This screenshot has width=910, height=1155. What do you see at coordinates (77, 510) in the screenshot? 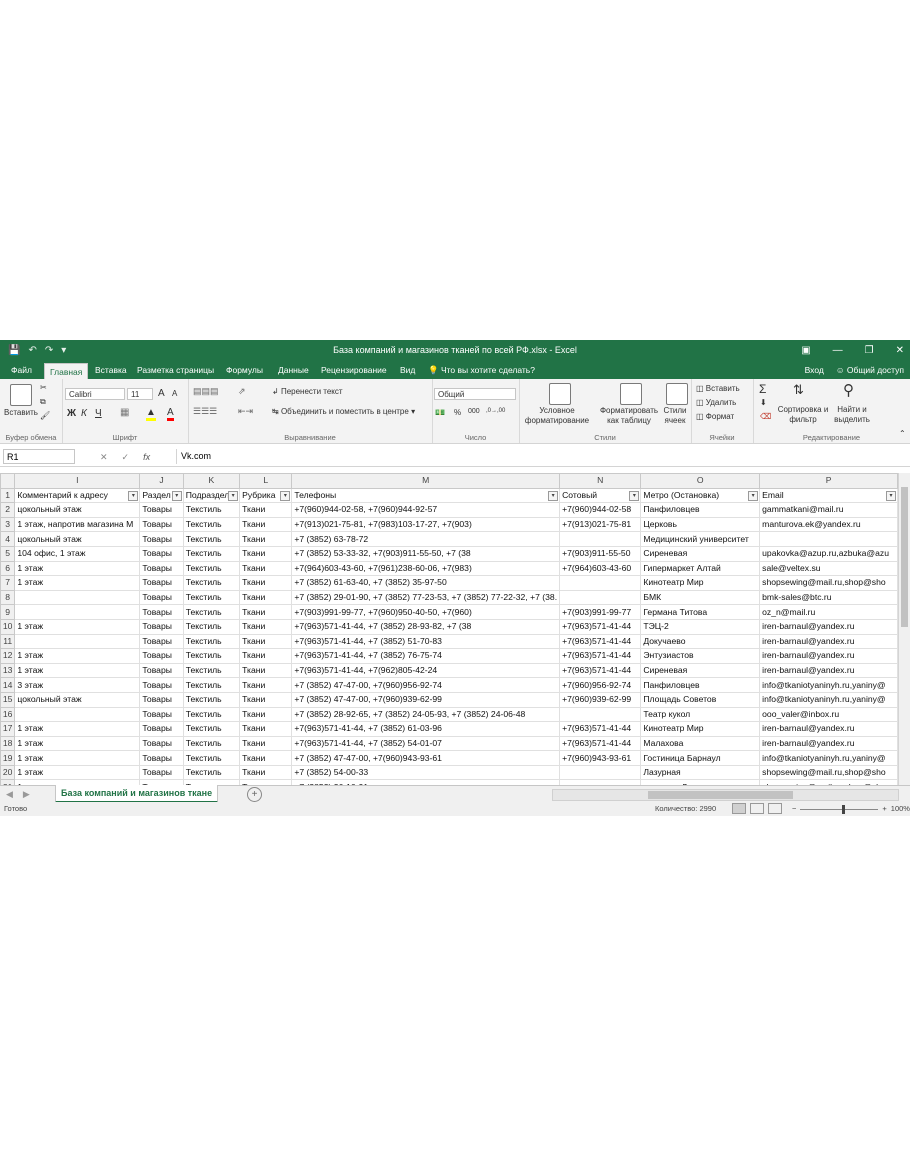
I see `cell: цокольный этаж` at bounding box center [77, 510].